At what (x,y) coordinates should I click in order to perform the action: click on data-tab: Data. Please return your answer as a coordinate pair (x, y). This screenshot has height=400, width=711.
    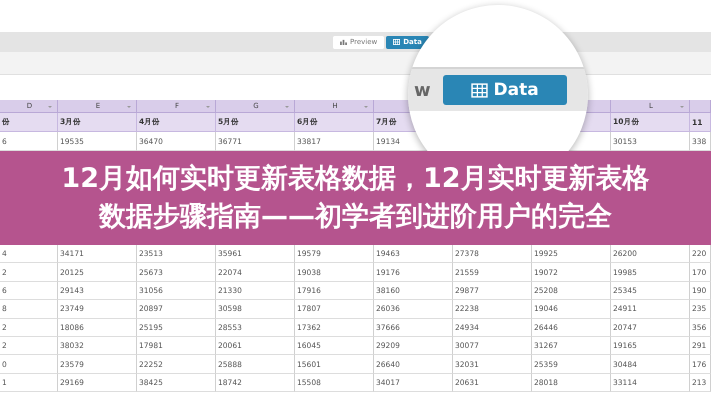
    Looking at the image, I should click on (504, 90).